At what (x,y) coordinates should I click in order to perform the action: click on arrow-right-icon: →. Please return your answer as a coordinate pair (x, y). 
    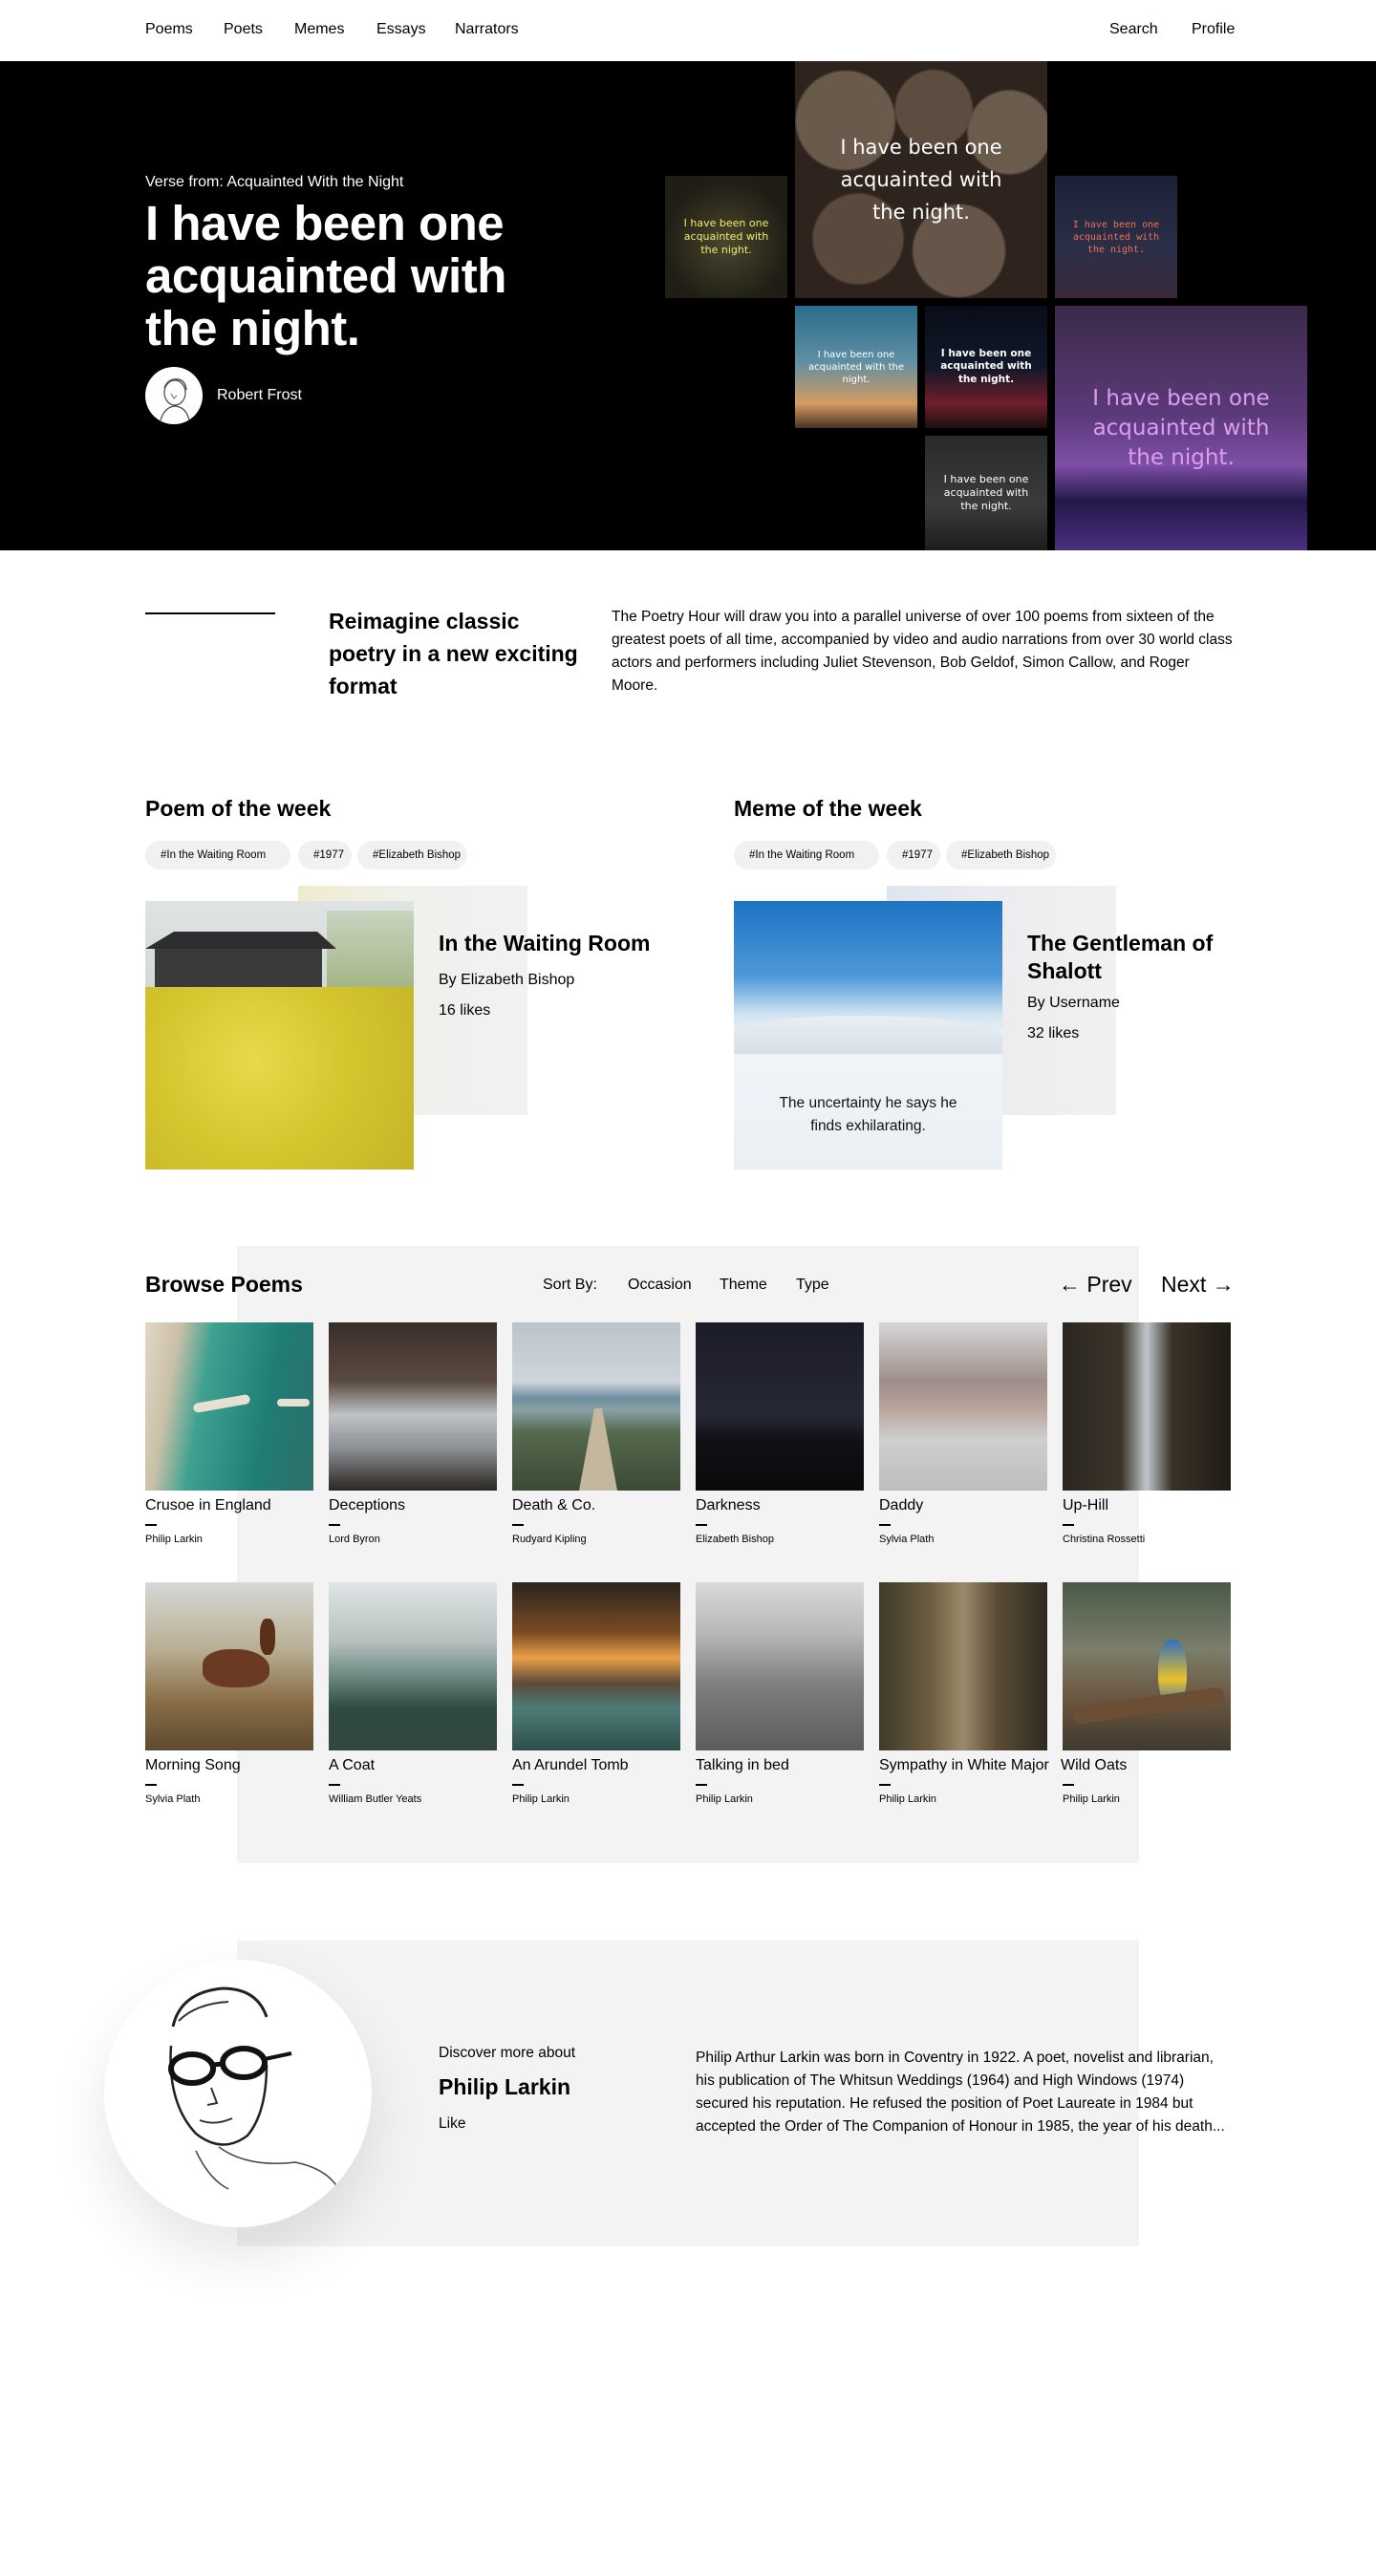
    Looking at the image, I should click on (1223, 1284).